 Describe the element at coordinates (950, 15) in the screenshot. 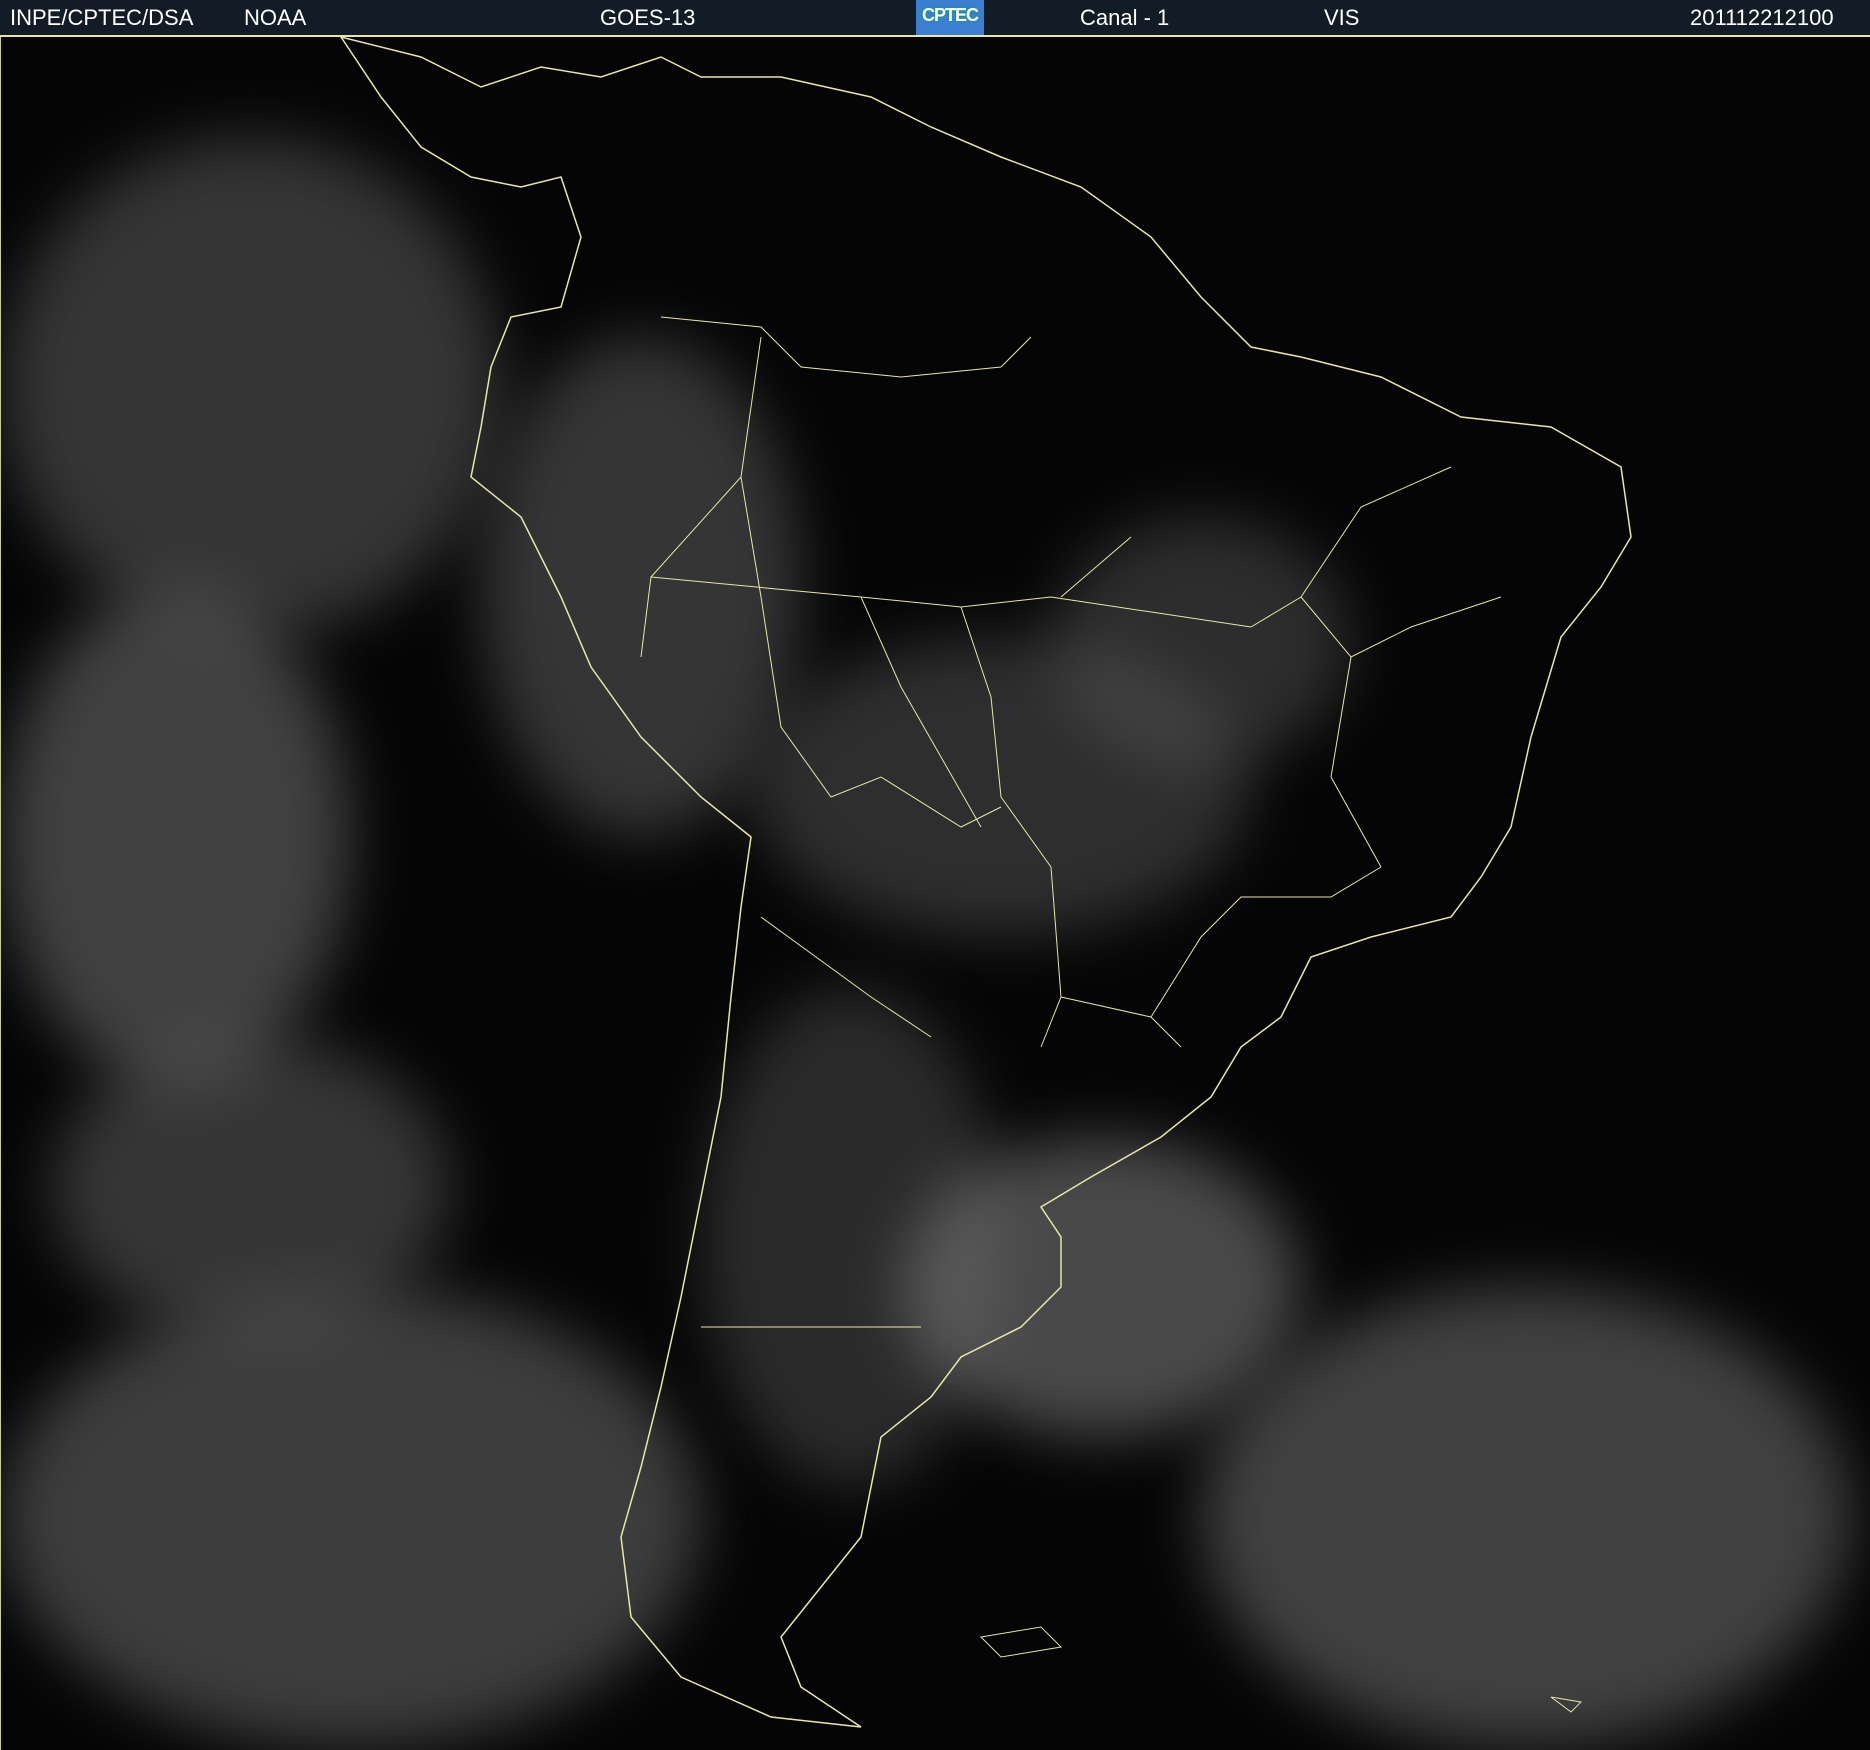

I see `logo-text: CPTEC` at that location.